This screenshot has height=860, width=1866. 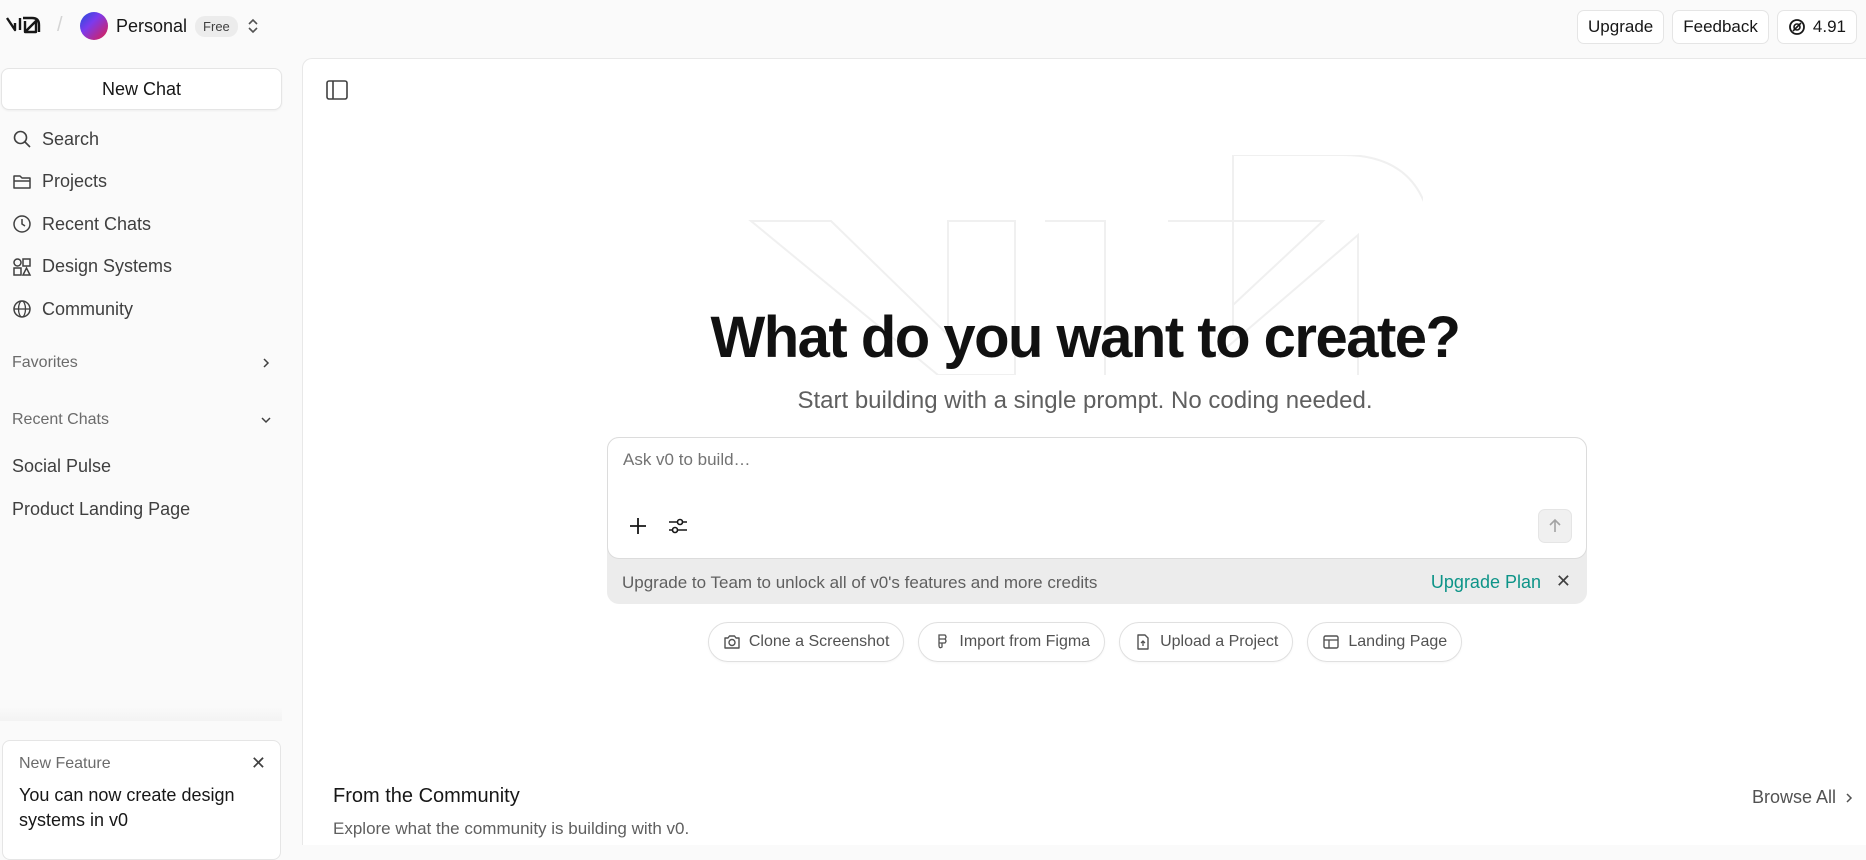 What do you see at coordinates (1793, 797) in the screenshot?
I see `browse-all-label: Browse All` at bounding box center [1793, 797].